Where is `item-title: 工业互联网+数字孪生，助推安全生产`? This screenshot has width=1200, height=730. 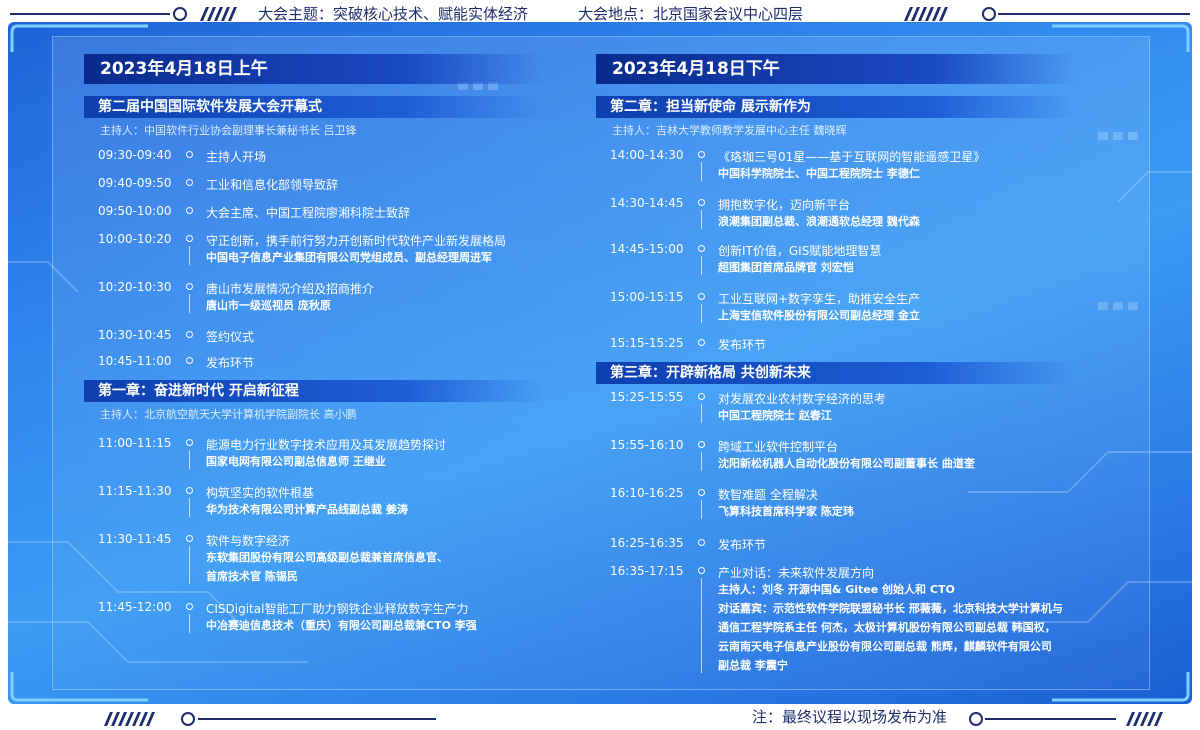 item-title: 工业互联网+数字孪生，助推安全生产 is located at coordinates (819, 299).